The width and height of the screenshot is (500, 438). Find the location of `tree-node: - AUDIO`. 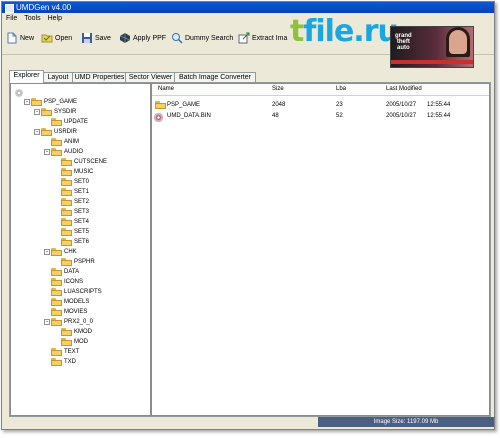

tree-node: - AUDIO is located at coordinates (63, 152).